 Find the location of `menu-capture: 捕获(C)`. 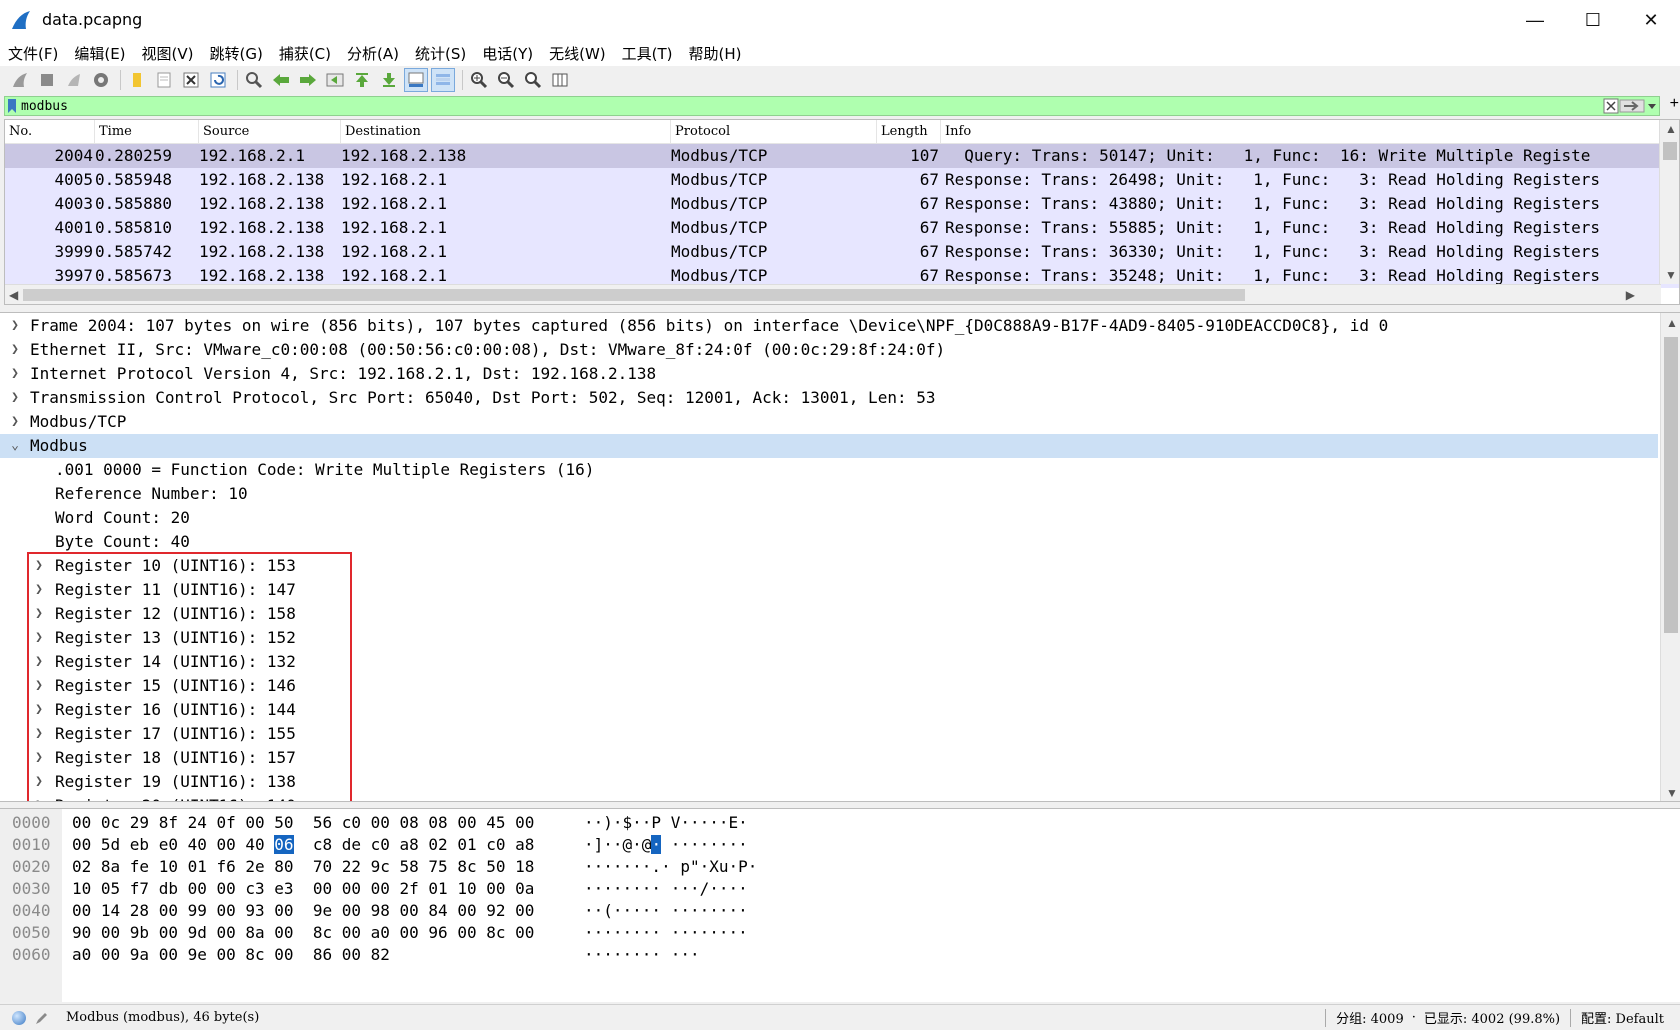

menu-capture: 捕获(C) is located at coordinates (305, 53).